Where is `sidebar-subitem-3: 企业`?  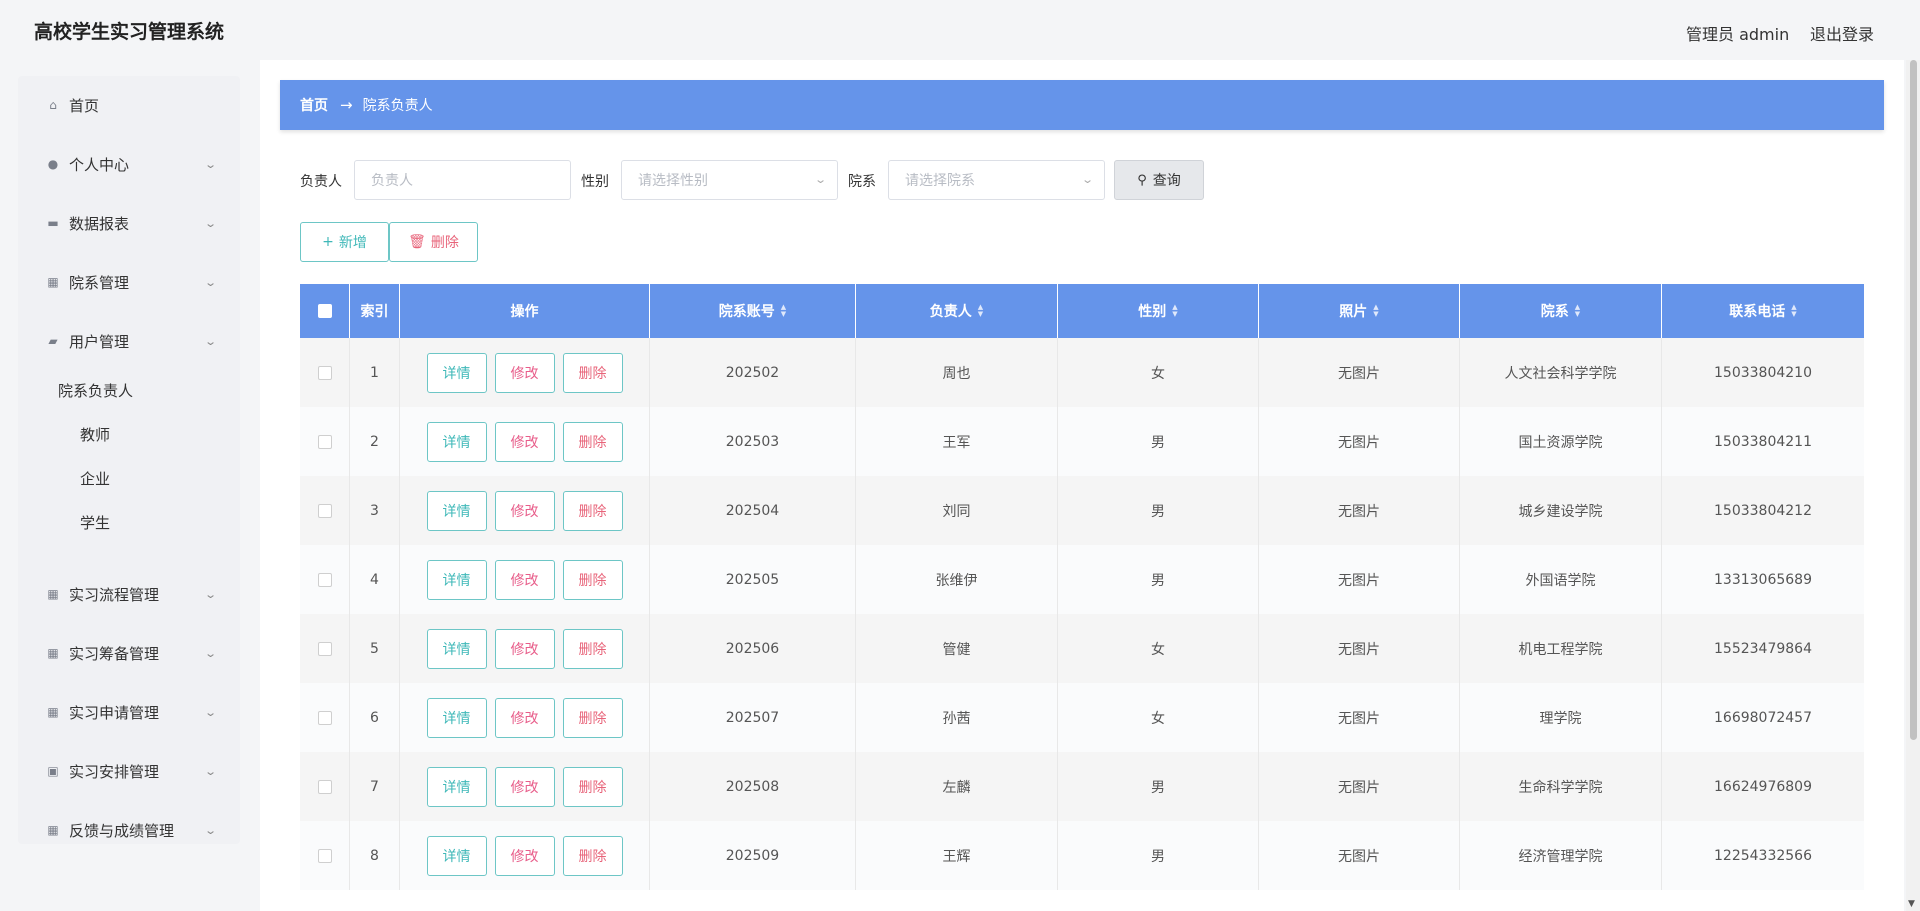 sidebar-subitem-3: 企业 is located at coordinates (95, 478).